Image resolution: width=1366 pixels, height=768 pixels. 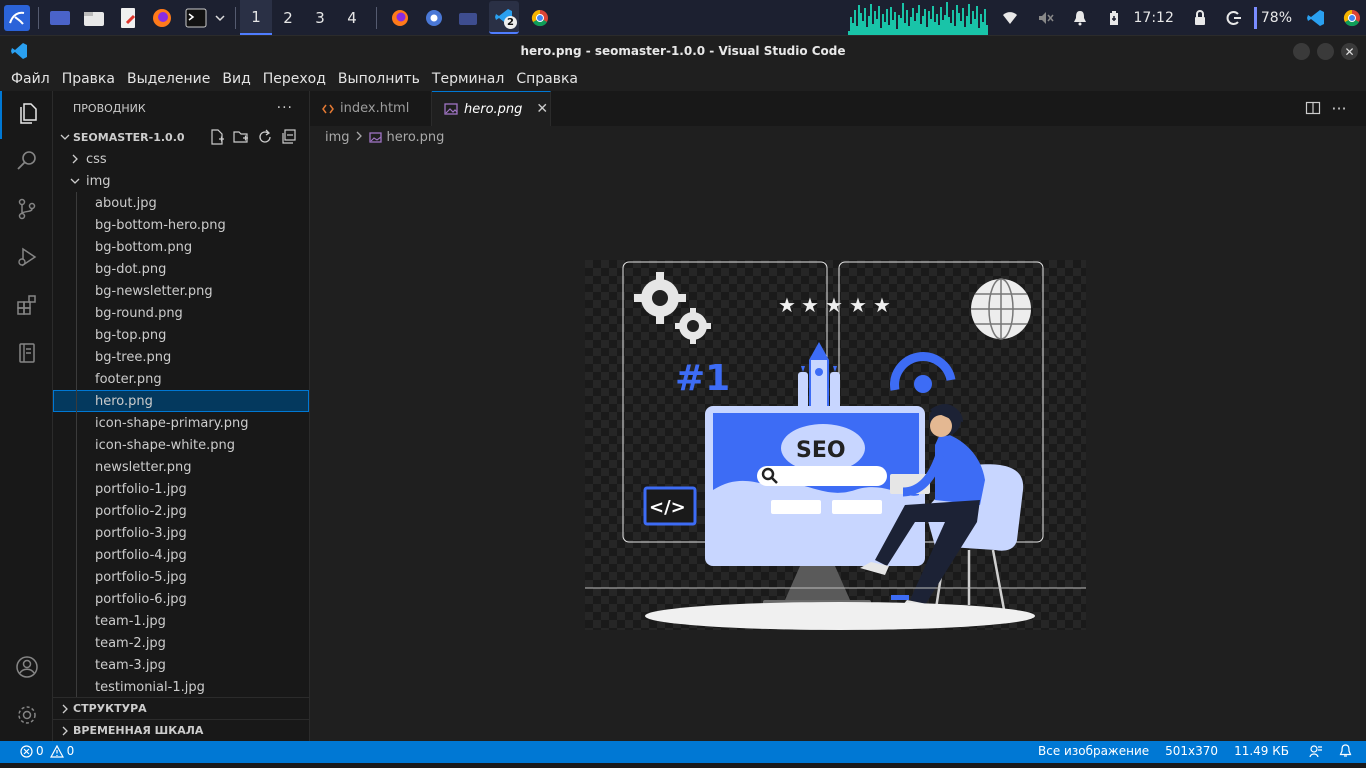 What do you see at coordinates (1345, 751) in the screenshot?
I see `notifications-icon` at bounding box center [1345, 751].